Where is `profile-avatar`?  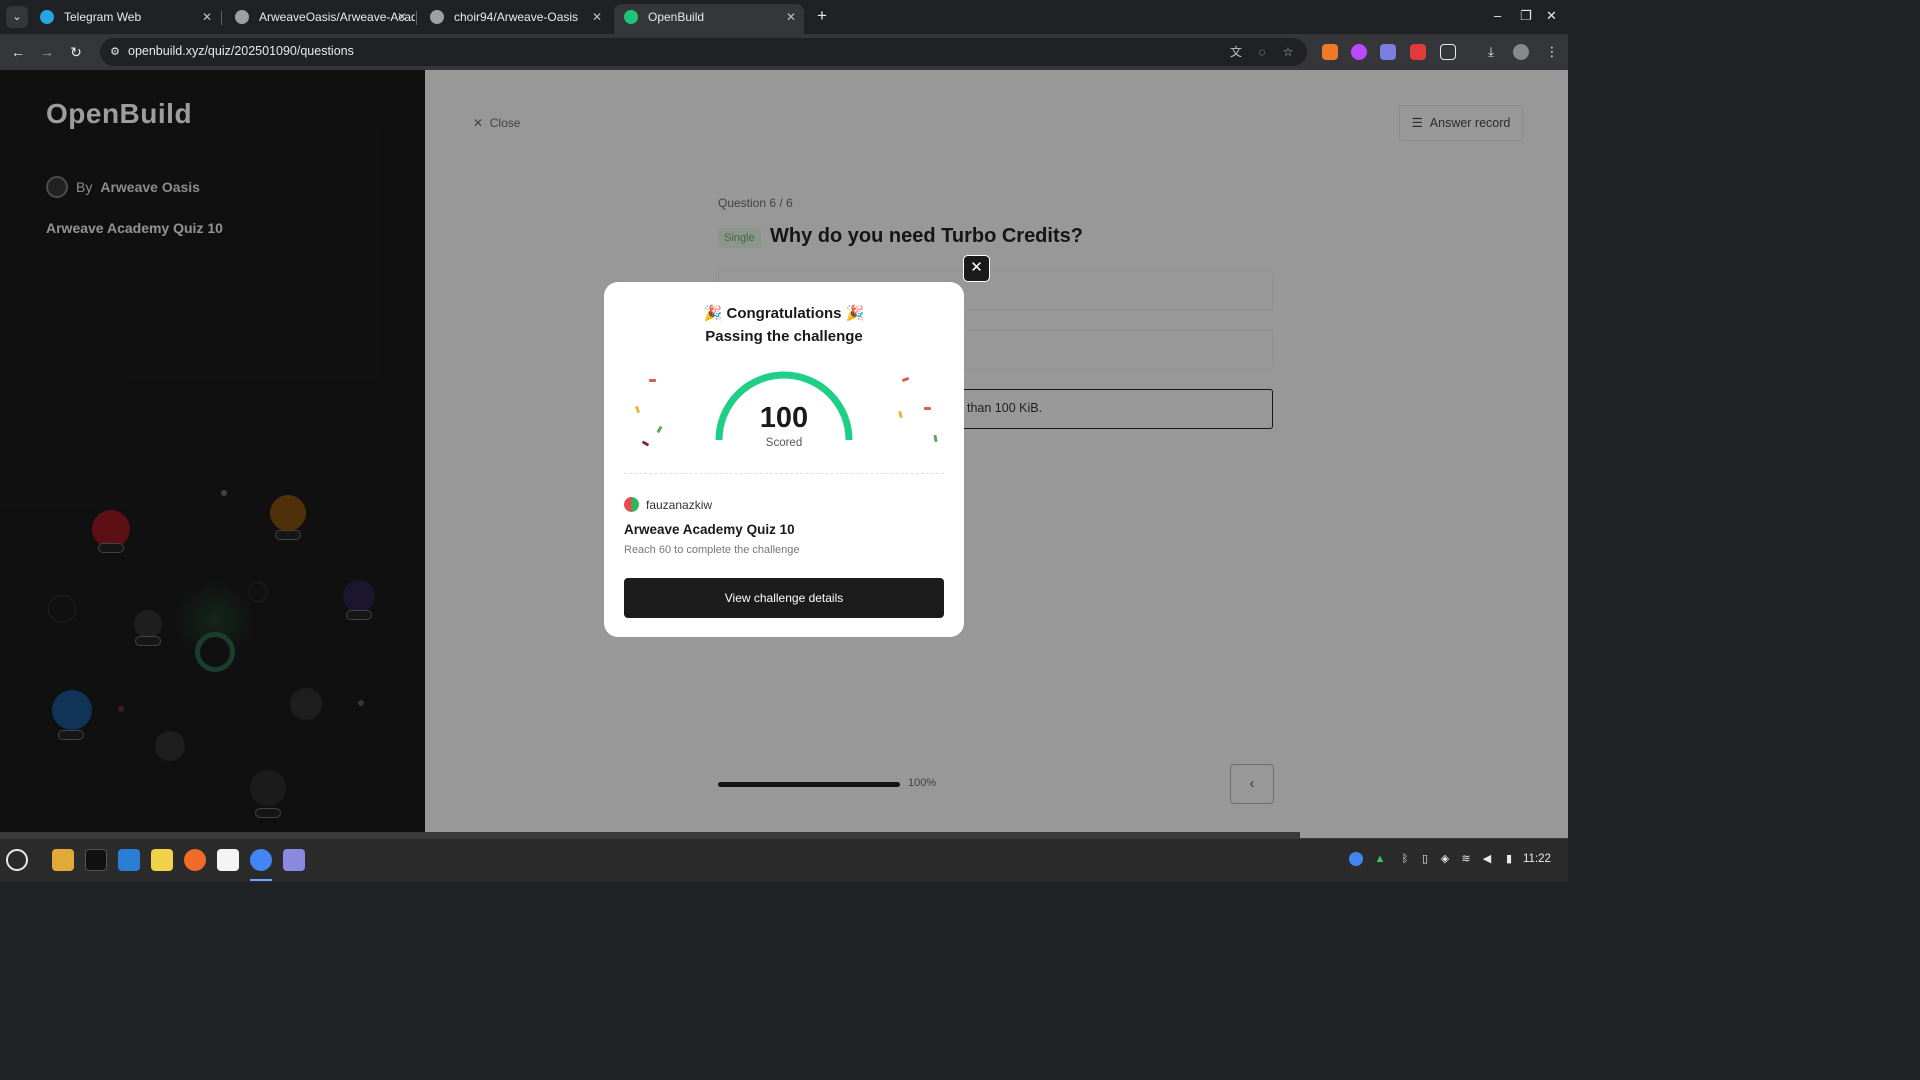
profile-avatar is located at coordinates (1521, 52).